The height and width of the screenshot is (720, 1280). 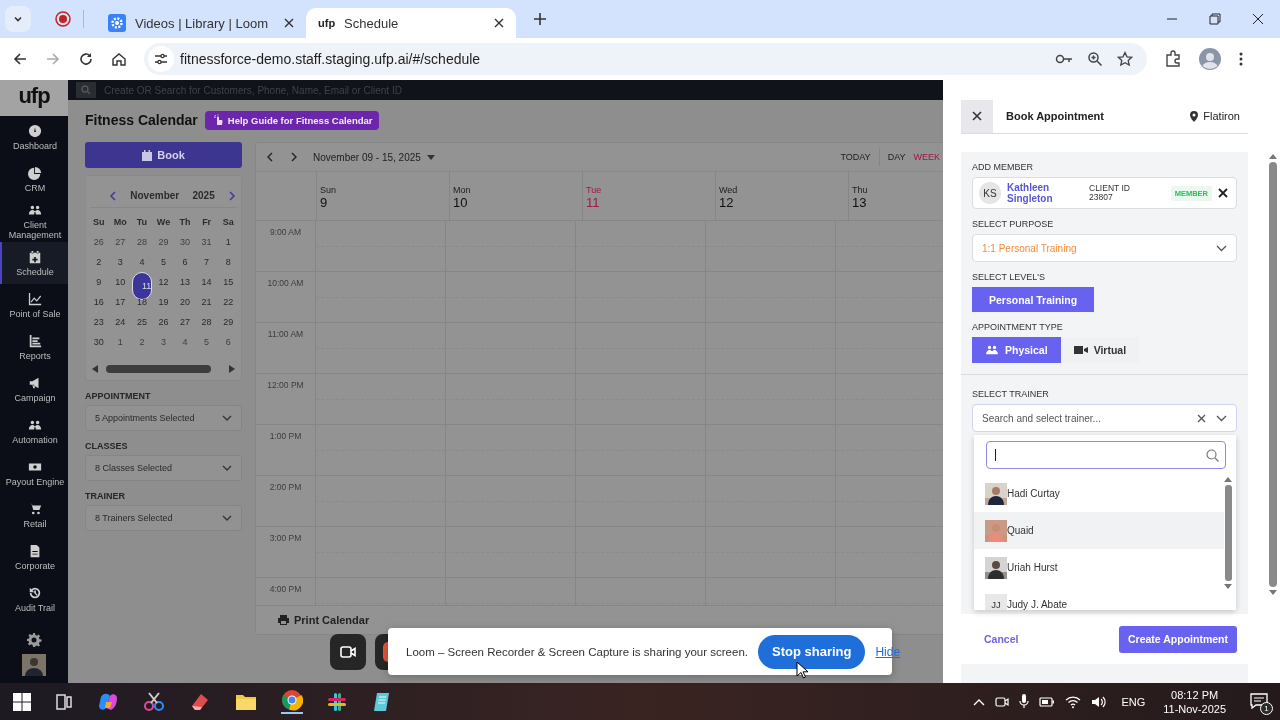 What do you see at coordinates (1099, 530) in the screenshot?
I see `trainer-option: Quaid` at bounding box center [1099, 530].